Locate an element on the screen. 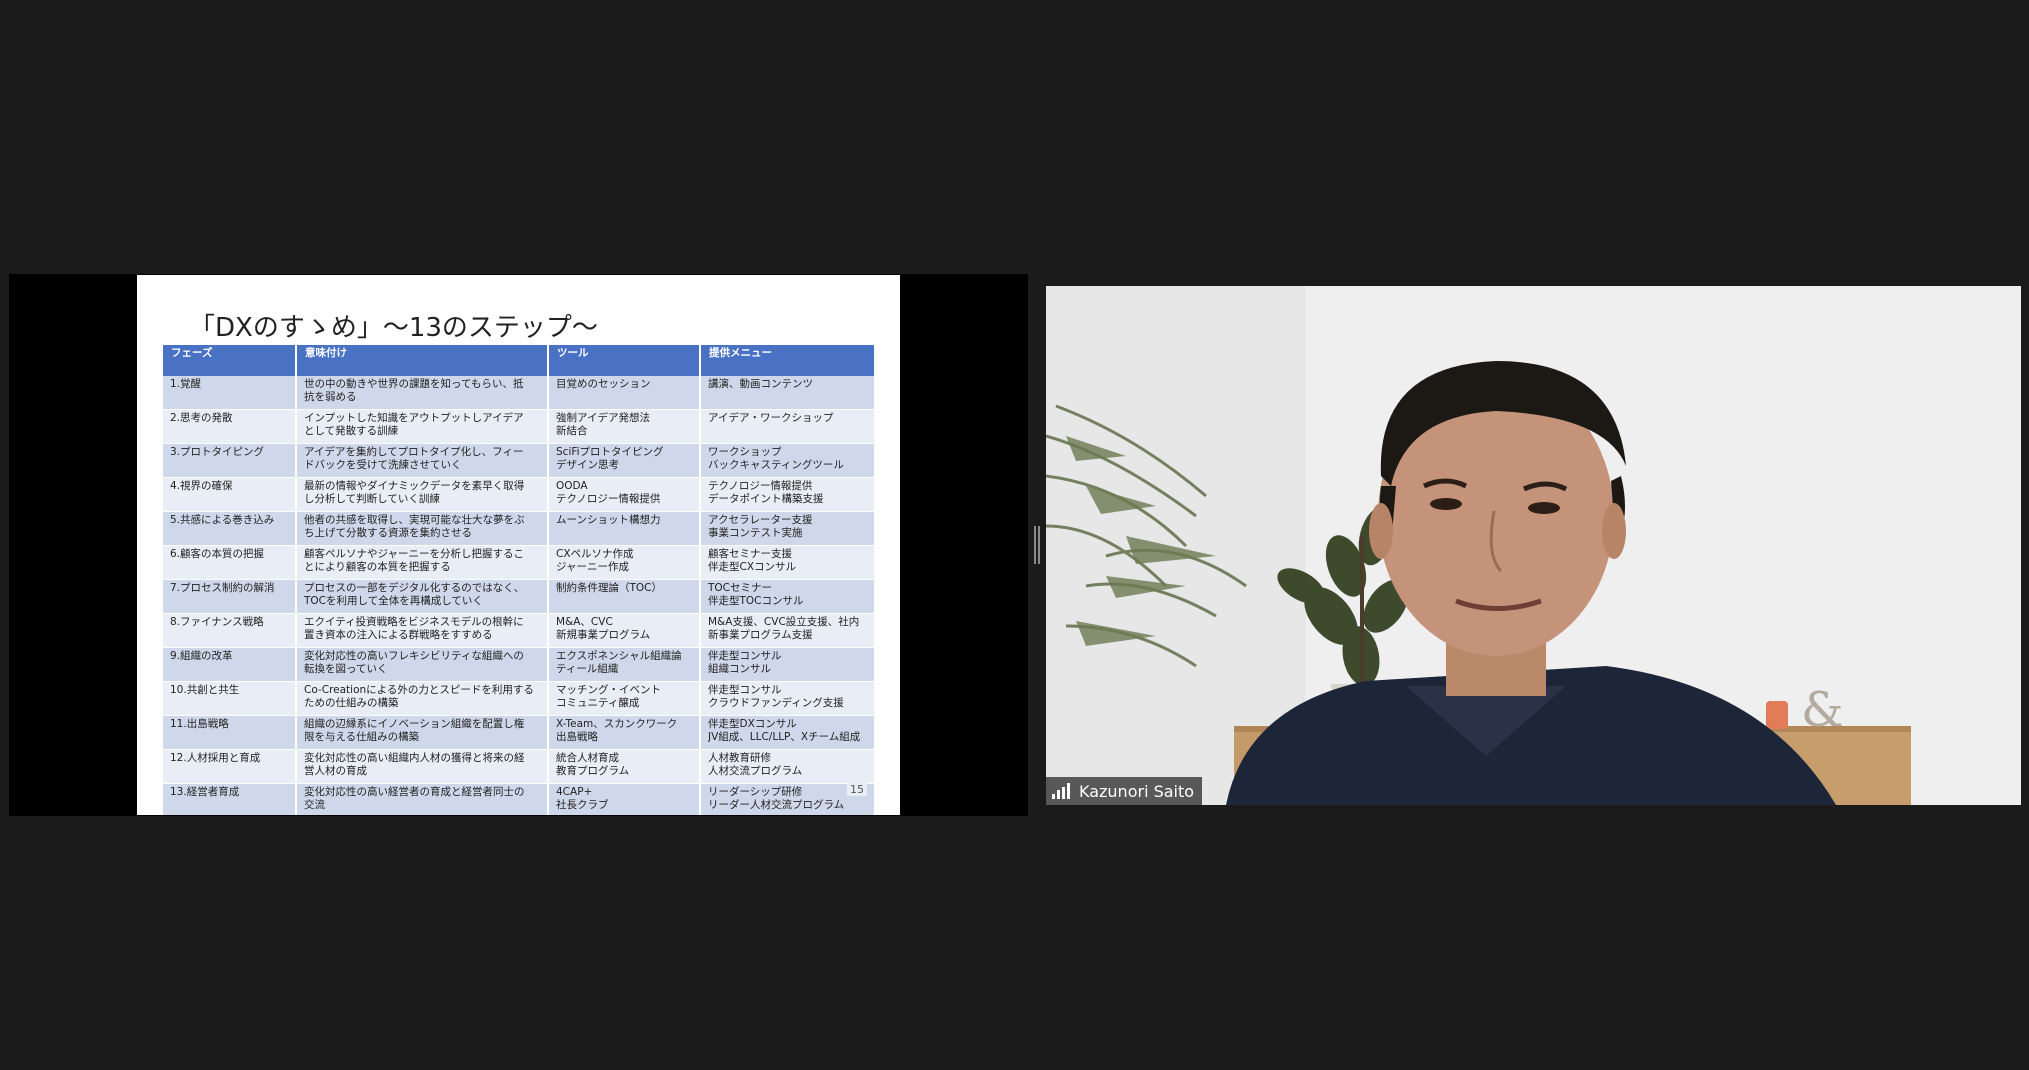 Image resolution: width=2029 pixels, height=1070 pixels. tool-cell: 統合人材育成 教育プログラム is located at coordinates (624, 766).